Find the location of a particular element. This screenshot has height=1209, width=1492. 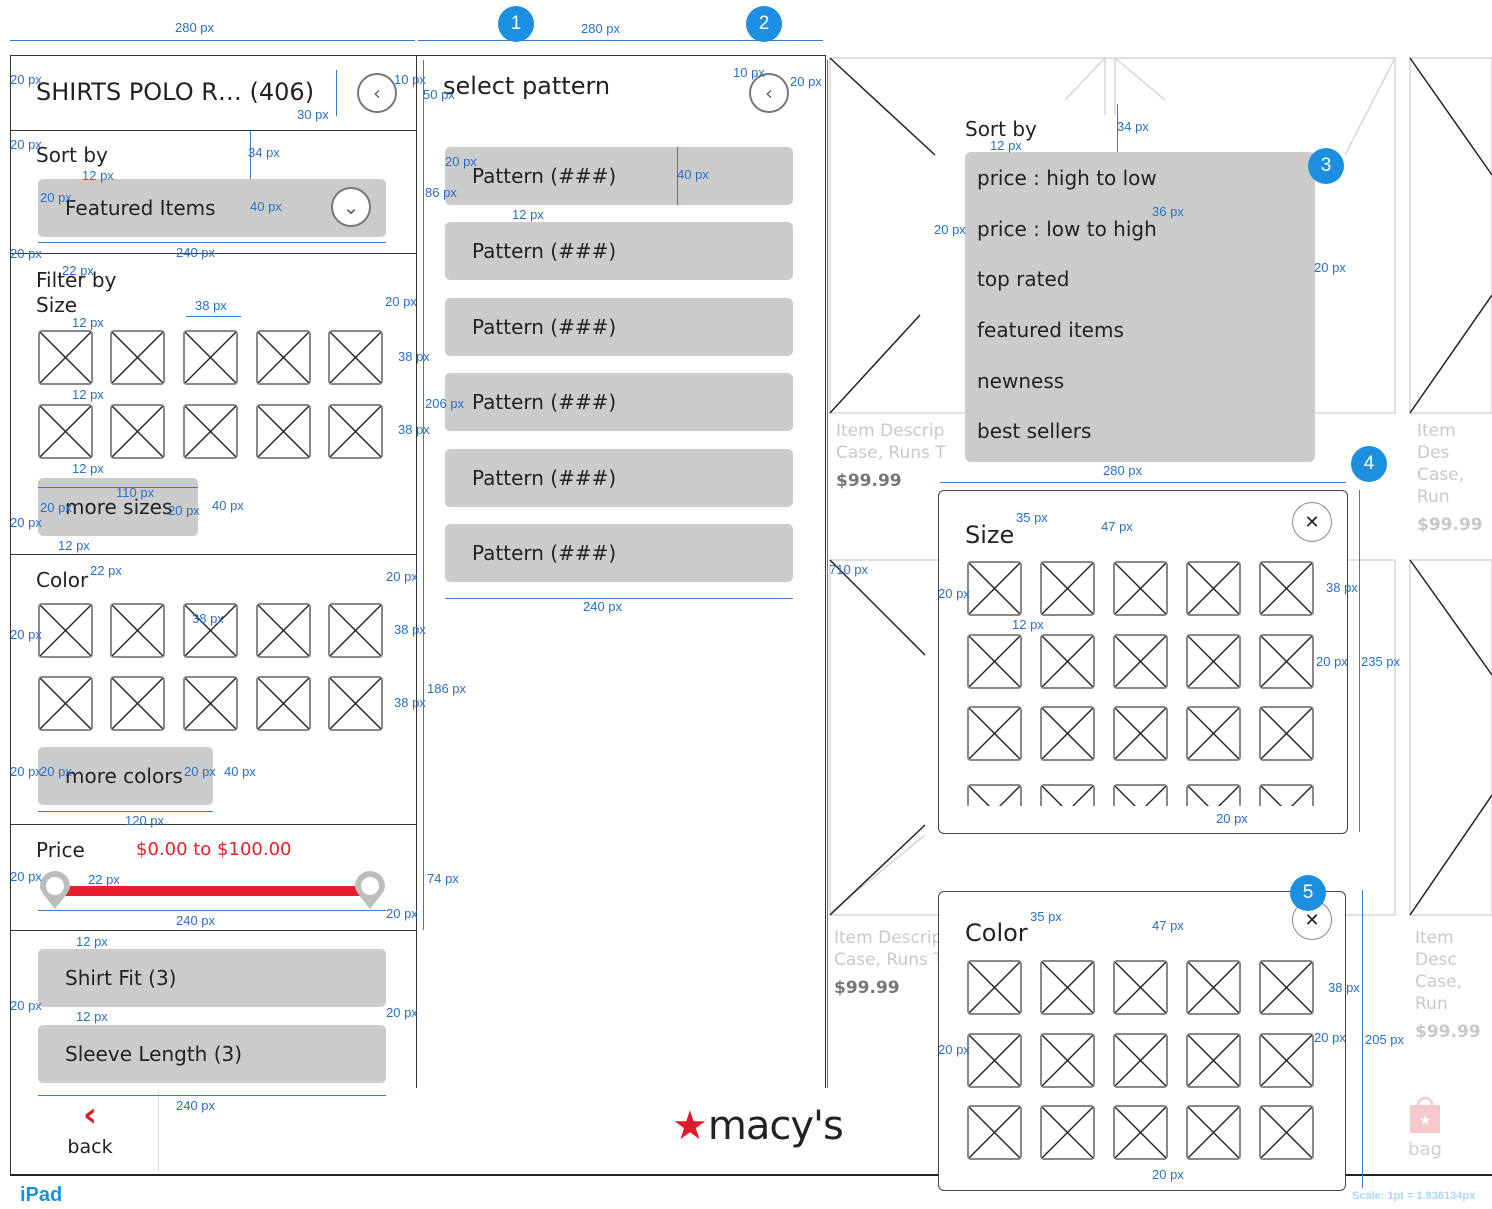

product-card-2: Item Descrip Case, Runs T $99.99 is located at coordinates (889, 963).